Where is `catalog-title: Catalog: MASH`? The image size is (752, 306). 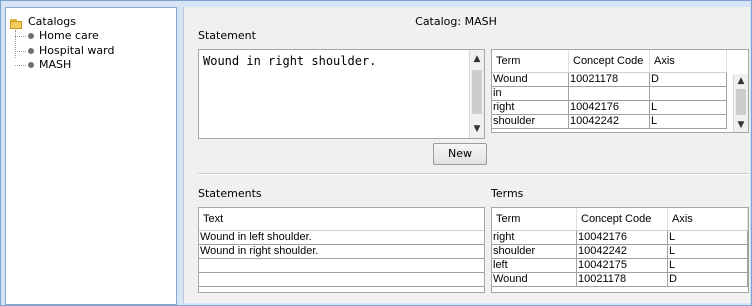
catalog-title: Catalog: MASH is located at coordinates (456, 21).